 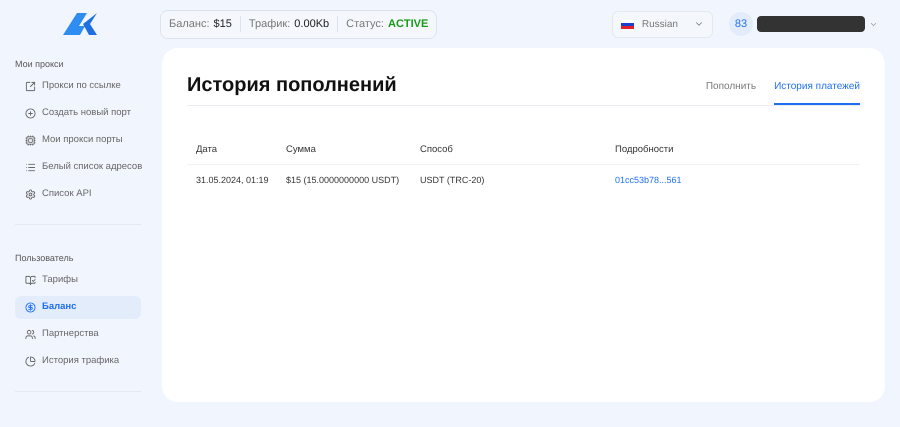 What do you see at coordinates (78, 167) in the screenshot?
I see `sidebar-item: Белый список адресов` at bounding box center [78, 167].